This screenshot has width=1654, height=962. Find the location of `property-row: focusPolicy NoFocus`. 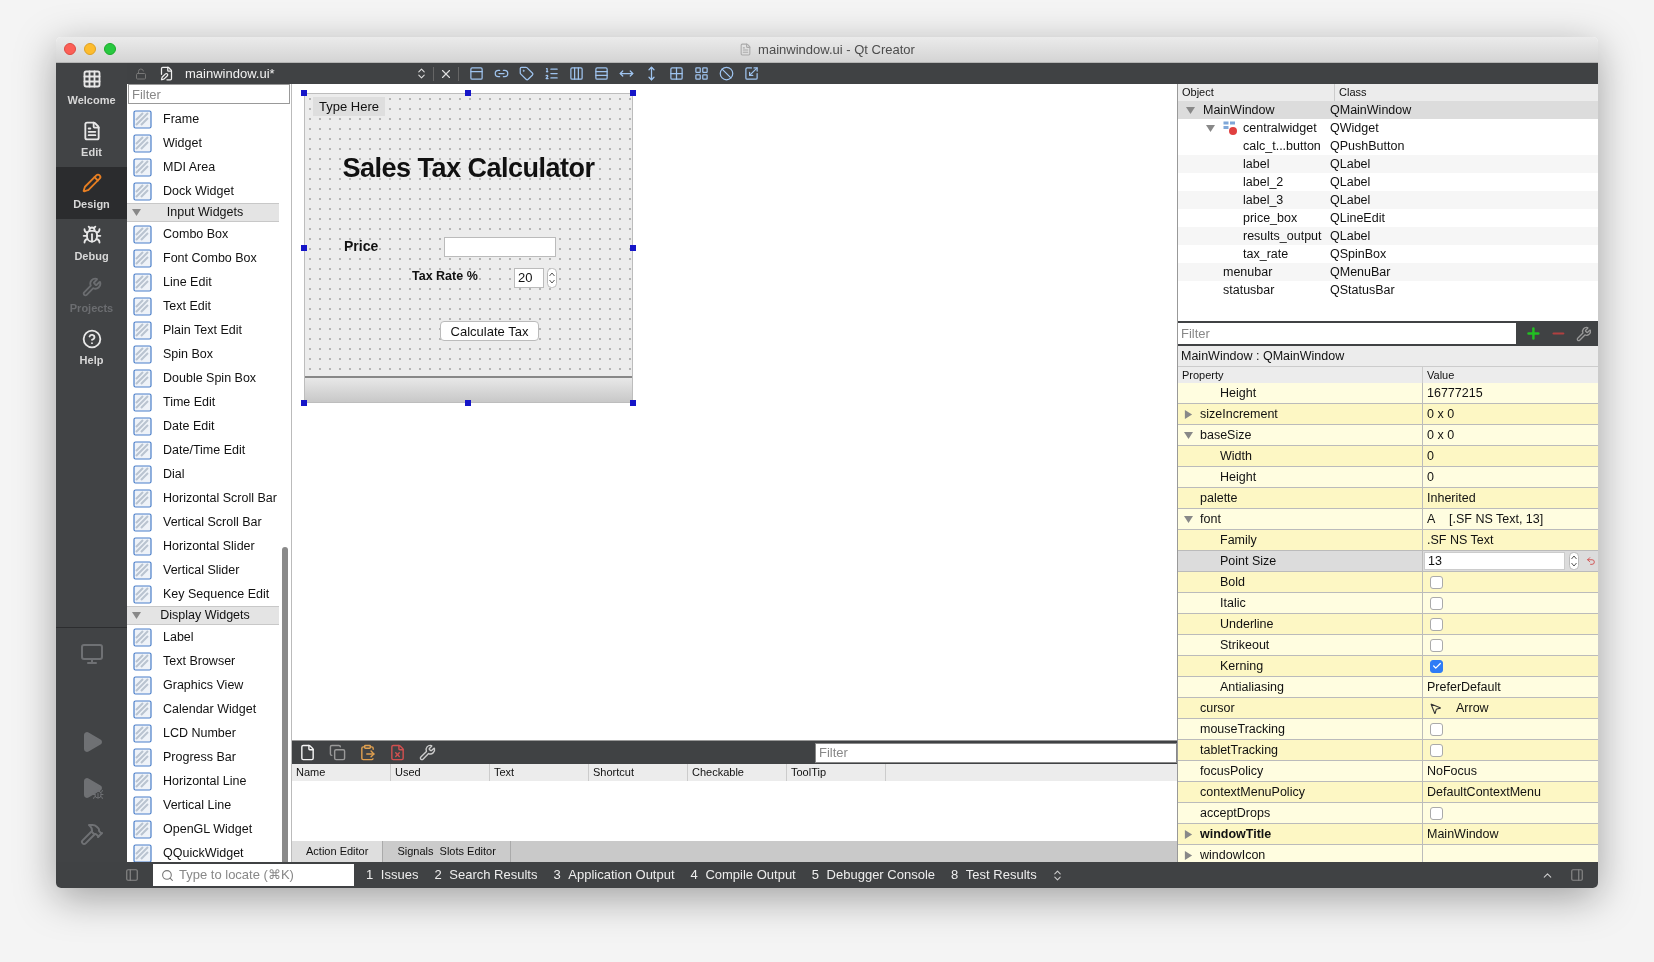

property-row: focusPolicy NoFocus is located at coordinates (1388, 771).